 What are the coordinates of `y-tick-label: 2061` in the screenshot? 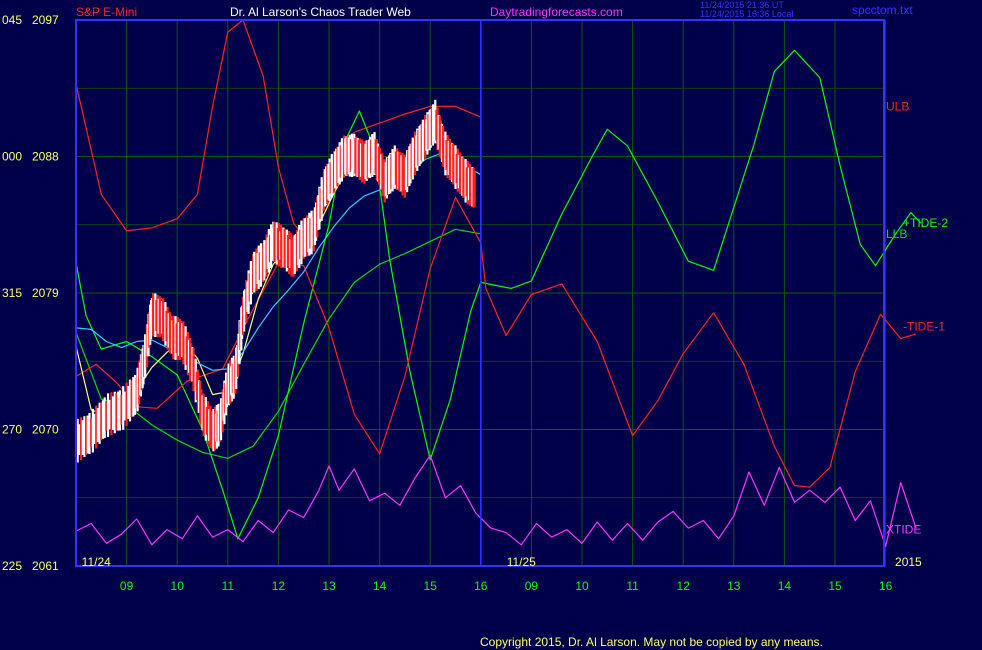 It's located at (45, 566).